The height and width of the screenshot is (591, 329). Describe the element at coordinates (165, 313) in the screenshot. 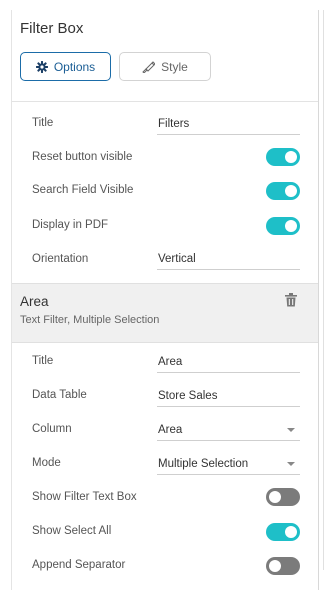

I see `filter-section-header: Area Text Filter, Multiple Selection` at that location.